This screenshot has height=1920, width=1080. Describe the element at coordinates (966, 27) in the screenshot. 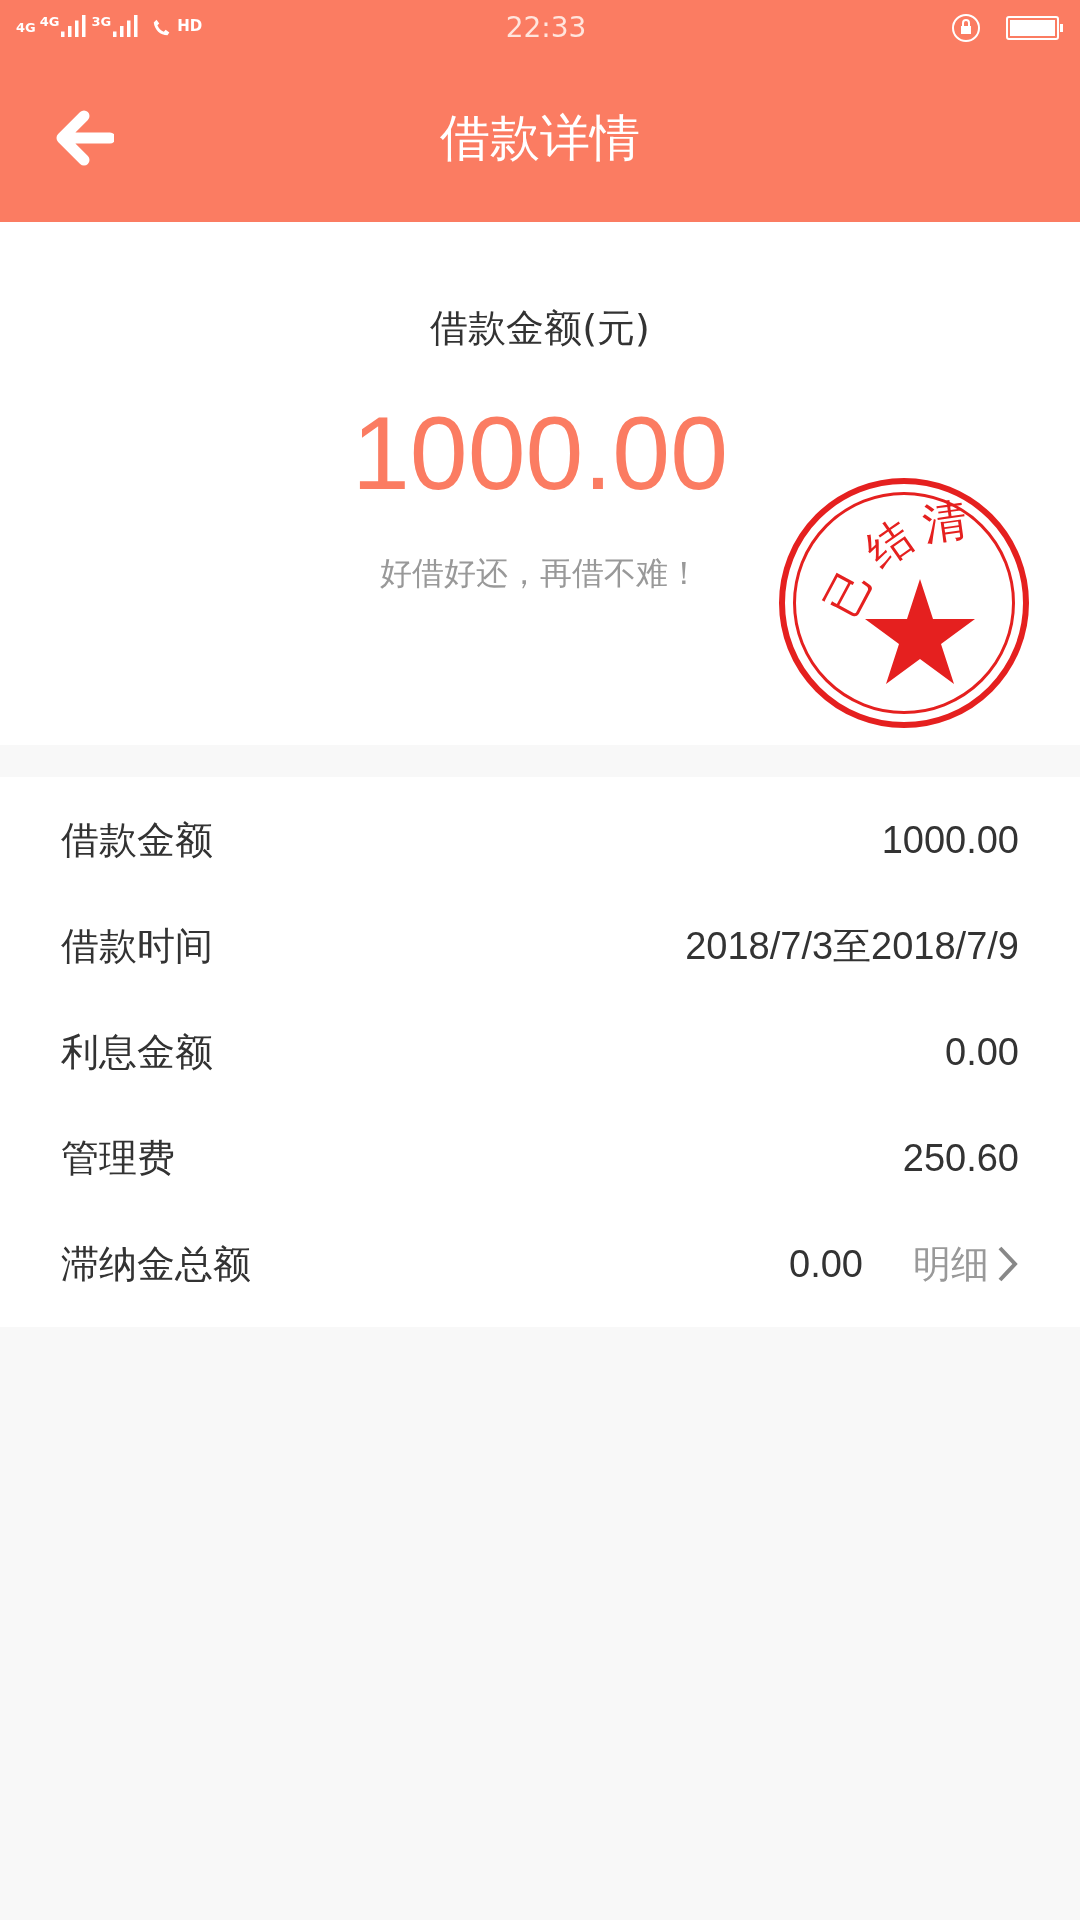

I see `rotation-lock-icon` at that location.